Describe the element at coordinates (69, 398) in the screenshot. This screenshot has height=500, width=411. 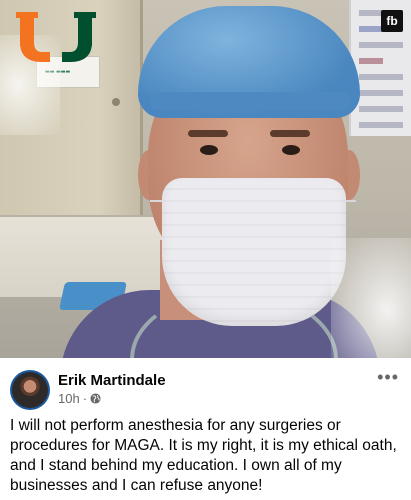
I see `post-timestamp: 10h` at that location.